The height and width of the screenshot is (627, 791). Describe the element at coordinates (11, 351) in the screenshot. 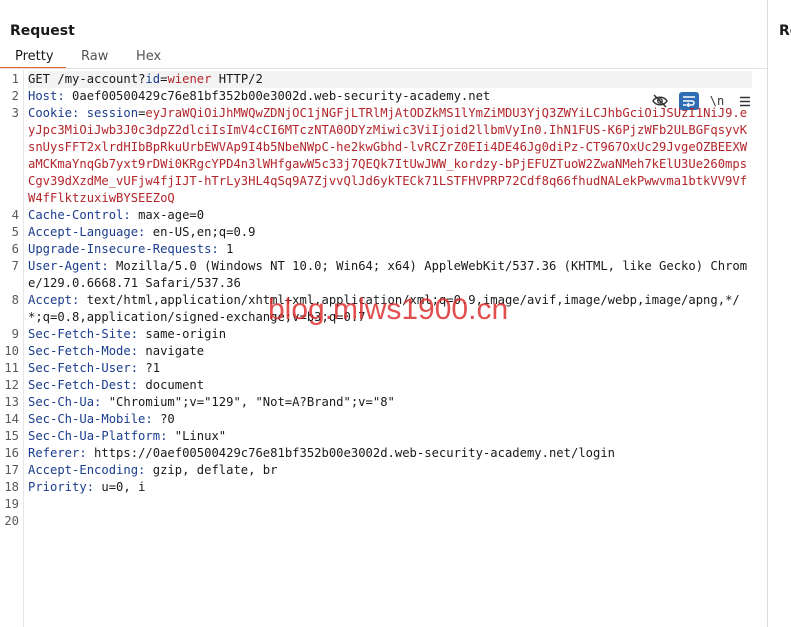

I see `line-number: 10` at that location.